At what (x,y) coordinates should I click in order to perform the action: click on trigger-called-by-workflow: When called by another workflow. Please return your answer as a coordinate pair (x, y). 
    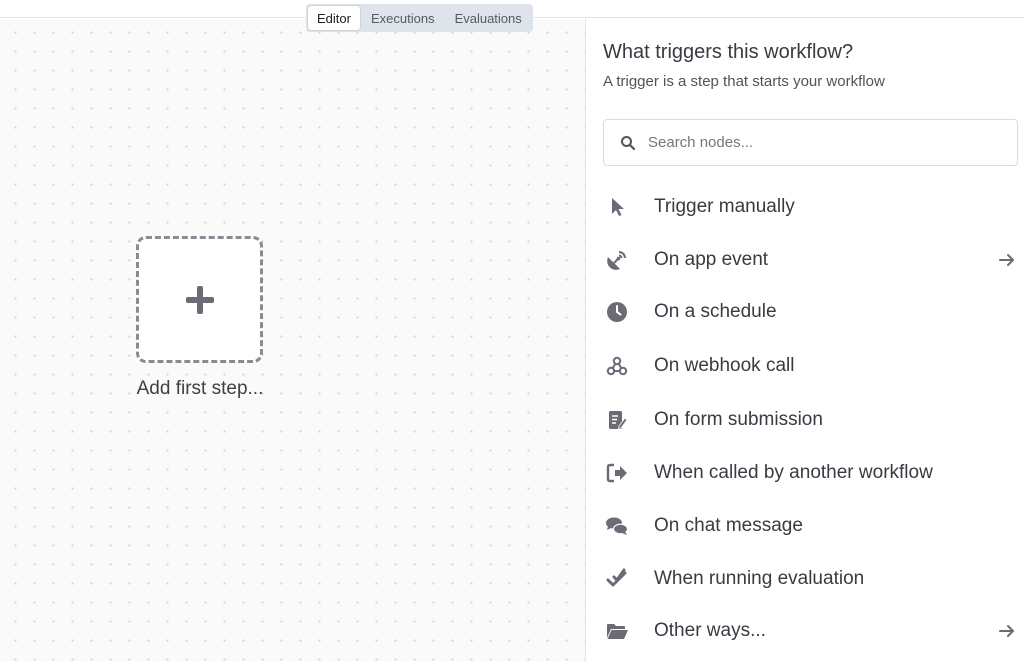
    Looking at the image, I should click on (805, 473).